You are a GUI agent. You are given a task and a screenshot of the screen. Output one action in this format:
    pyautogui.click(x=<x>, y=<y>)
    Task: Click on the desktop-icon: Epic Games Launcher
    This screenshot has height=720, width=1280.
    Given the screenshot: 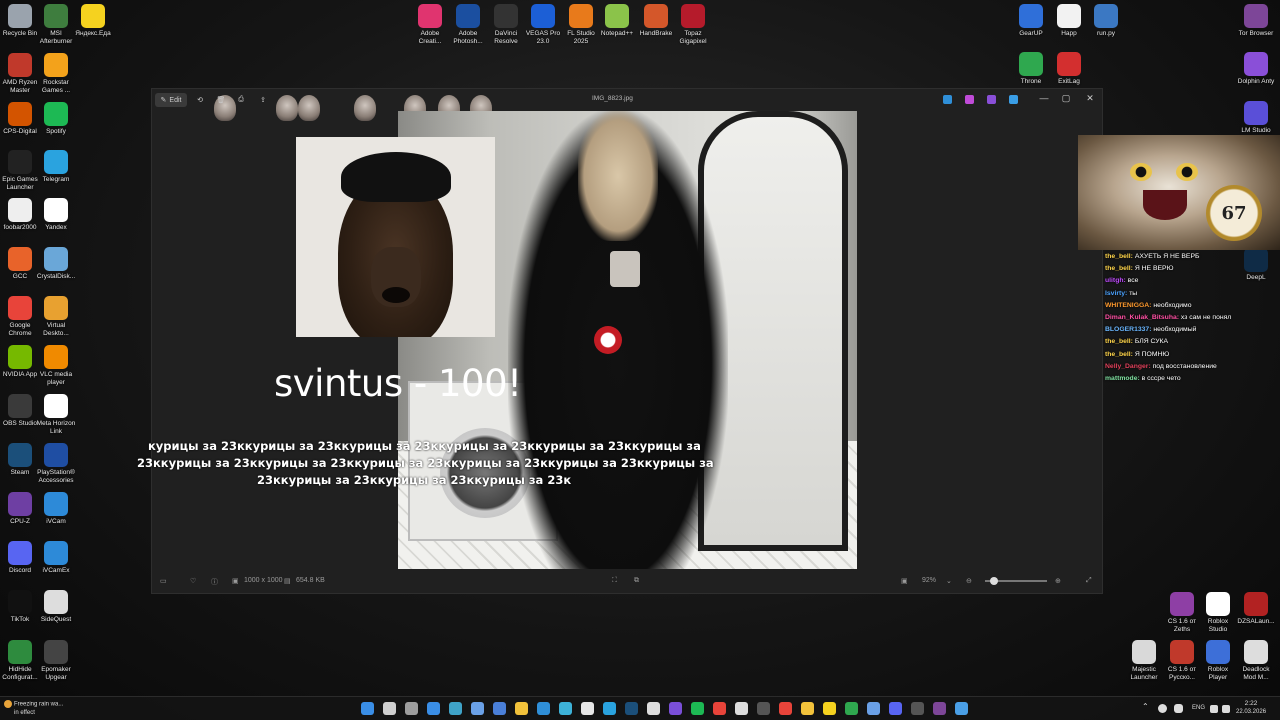 What is the action you would take?
    pyautogui.click(x=20, y=171)
    